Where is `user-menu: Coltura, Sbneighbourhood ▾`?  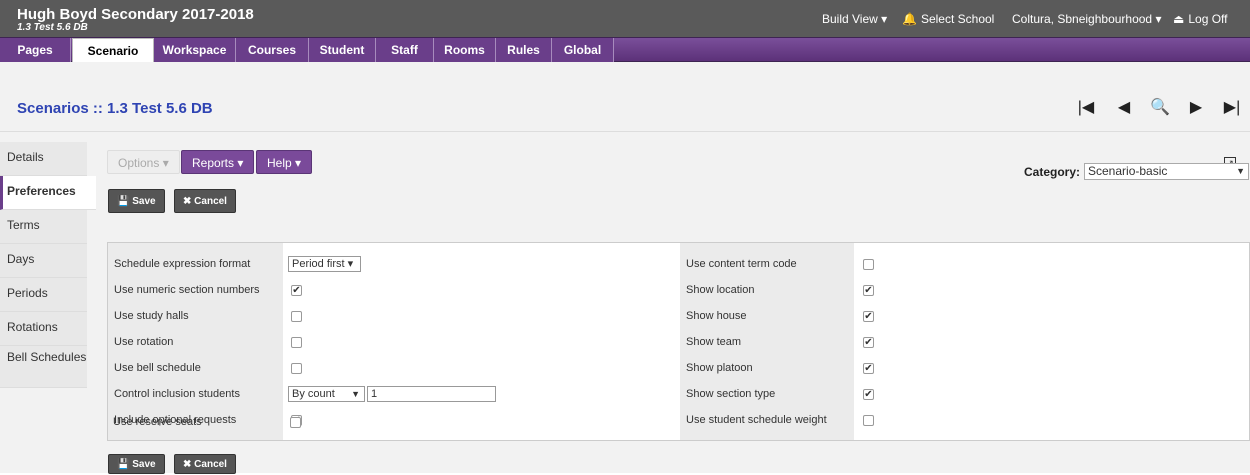 user-menu: Coltura, Sbneighbourhood ▾ is located at coordinates (1086, 18).